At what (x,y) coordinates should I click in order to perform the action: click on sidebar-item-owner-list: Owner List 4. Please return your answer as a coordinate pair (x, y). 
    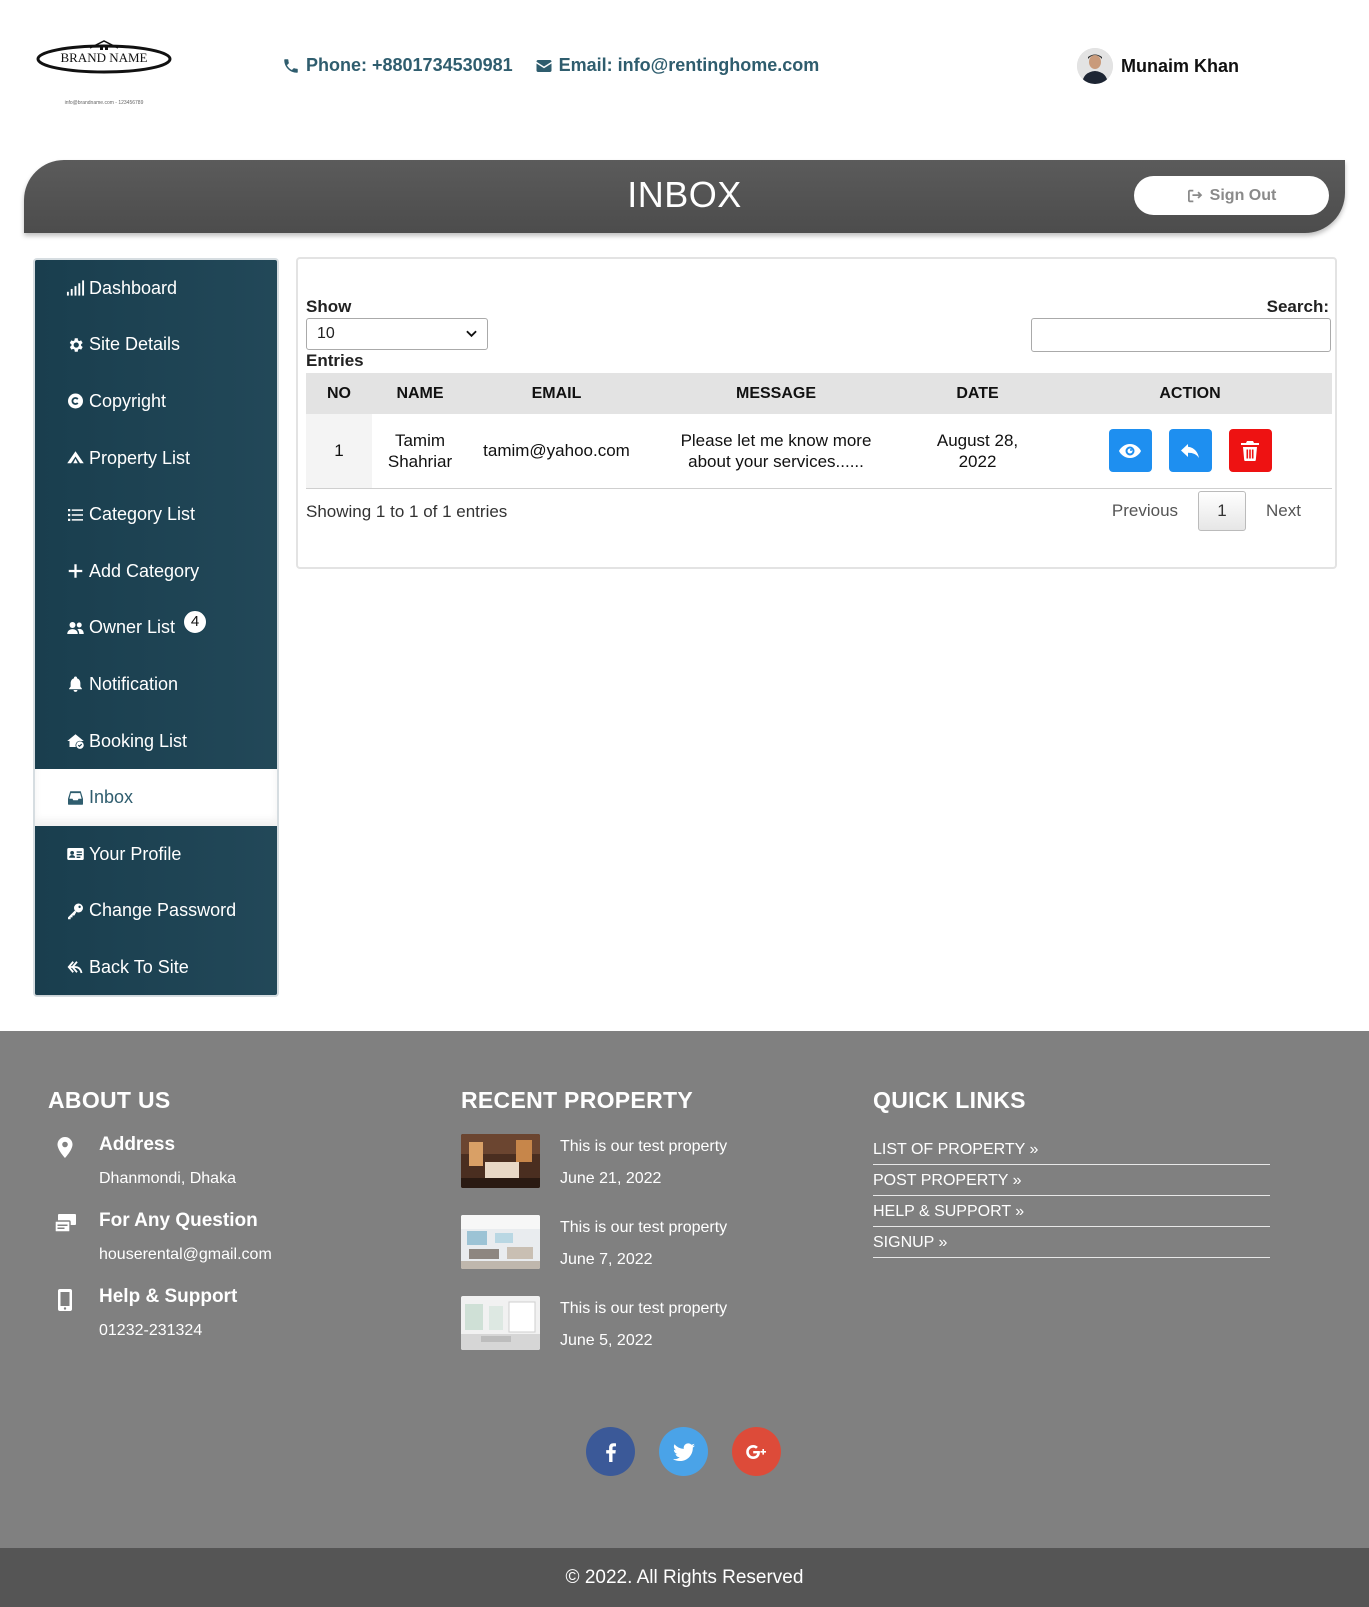
    Looking at the image, I should click on (156, 628).